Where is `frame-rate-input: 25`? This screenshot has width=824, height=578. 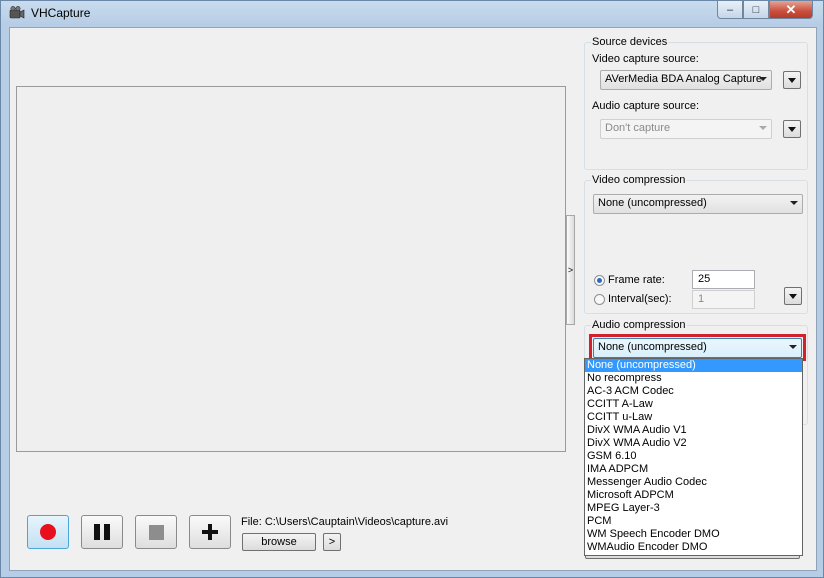 frame-rate-input: 25 is located at coordinates (723, 279).